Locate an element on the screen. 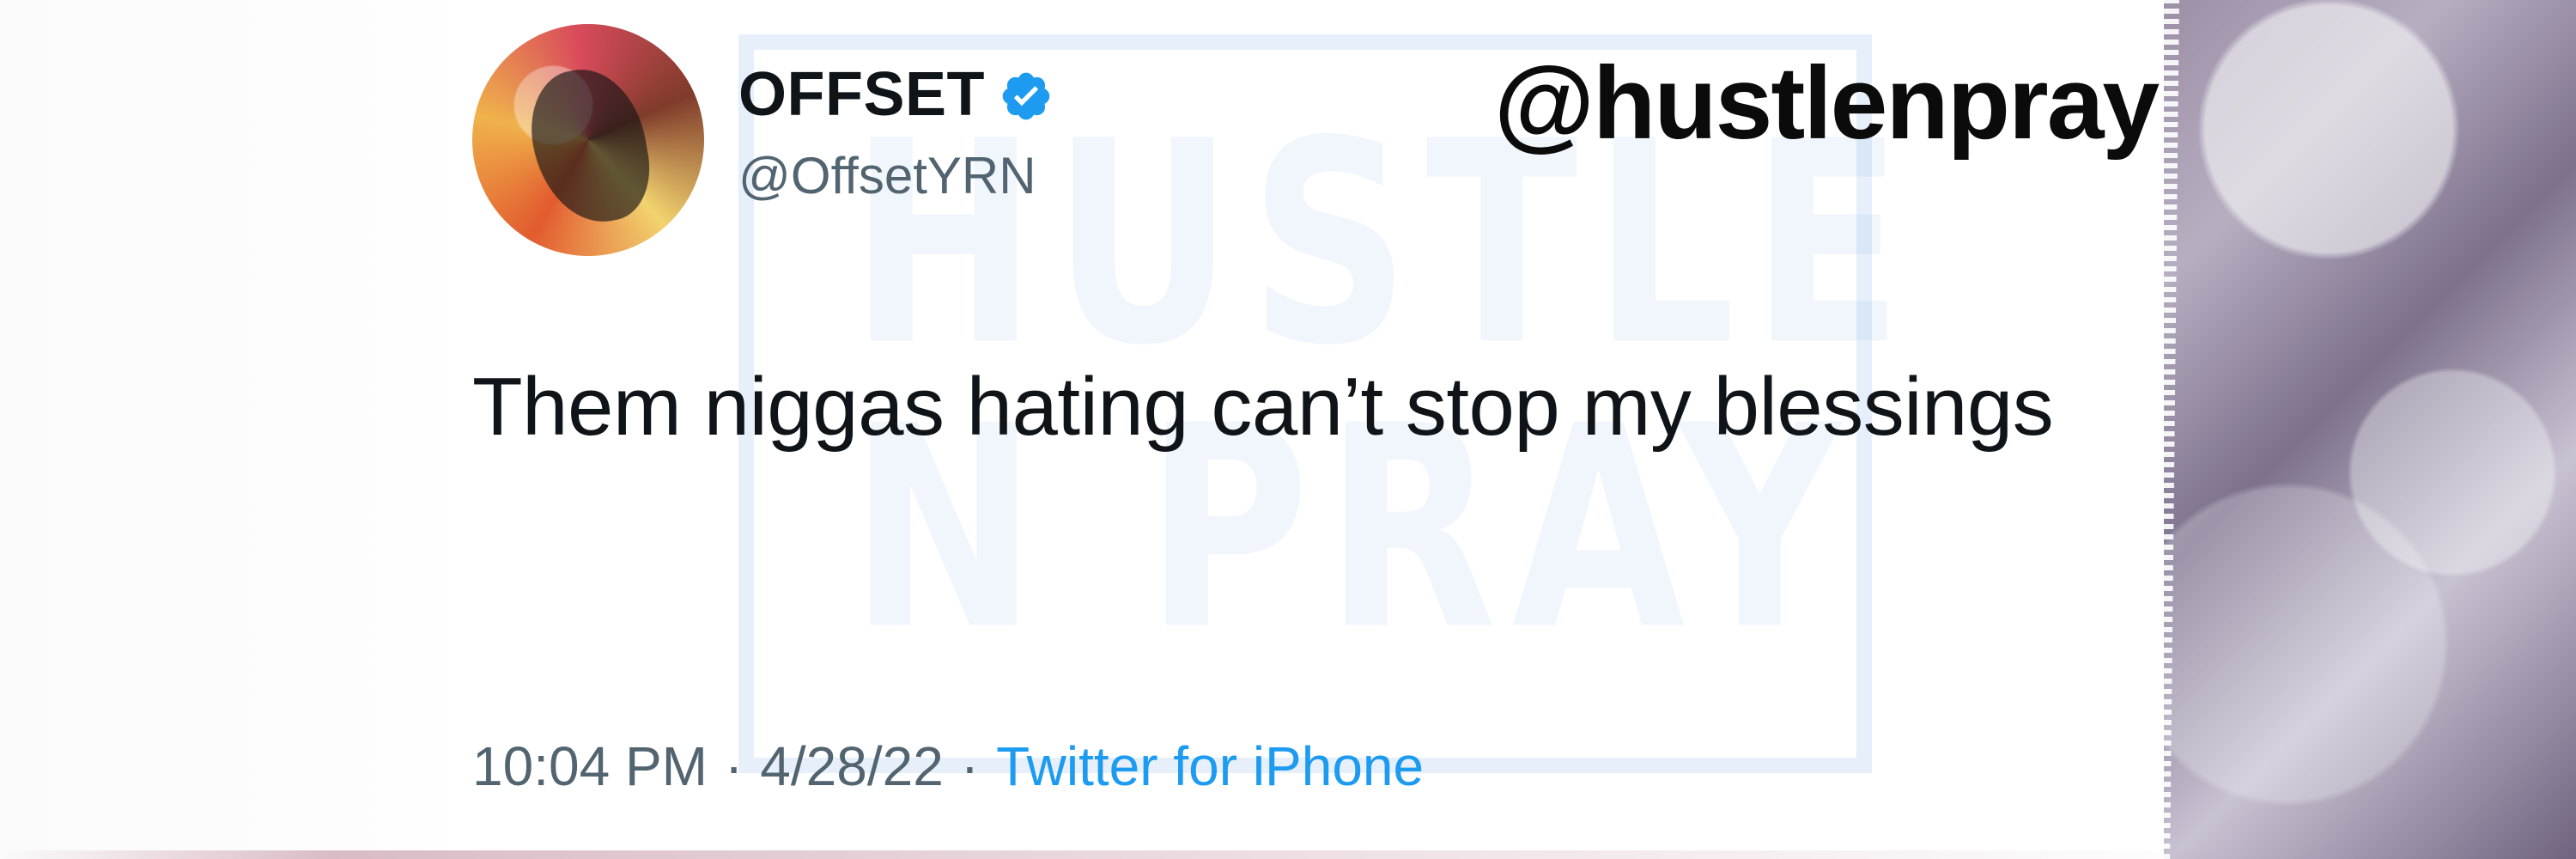  author-handle: @OffsetYRN is located at coordinates (887, 176).